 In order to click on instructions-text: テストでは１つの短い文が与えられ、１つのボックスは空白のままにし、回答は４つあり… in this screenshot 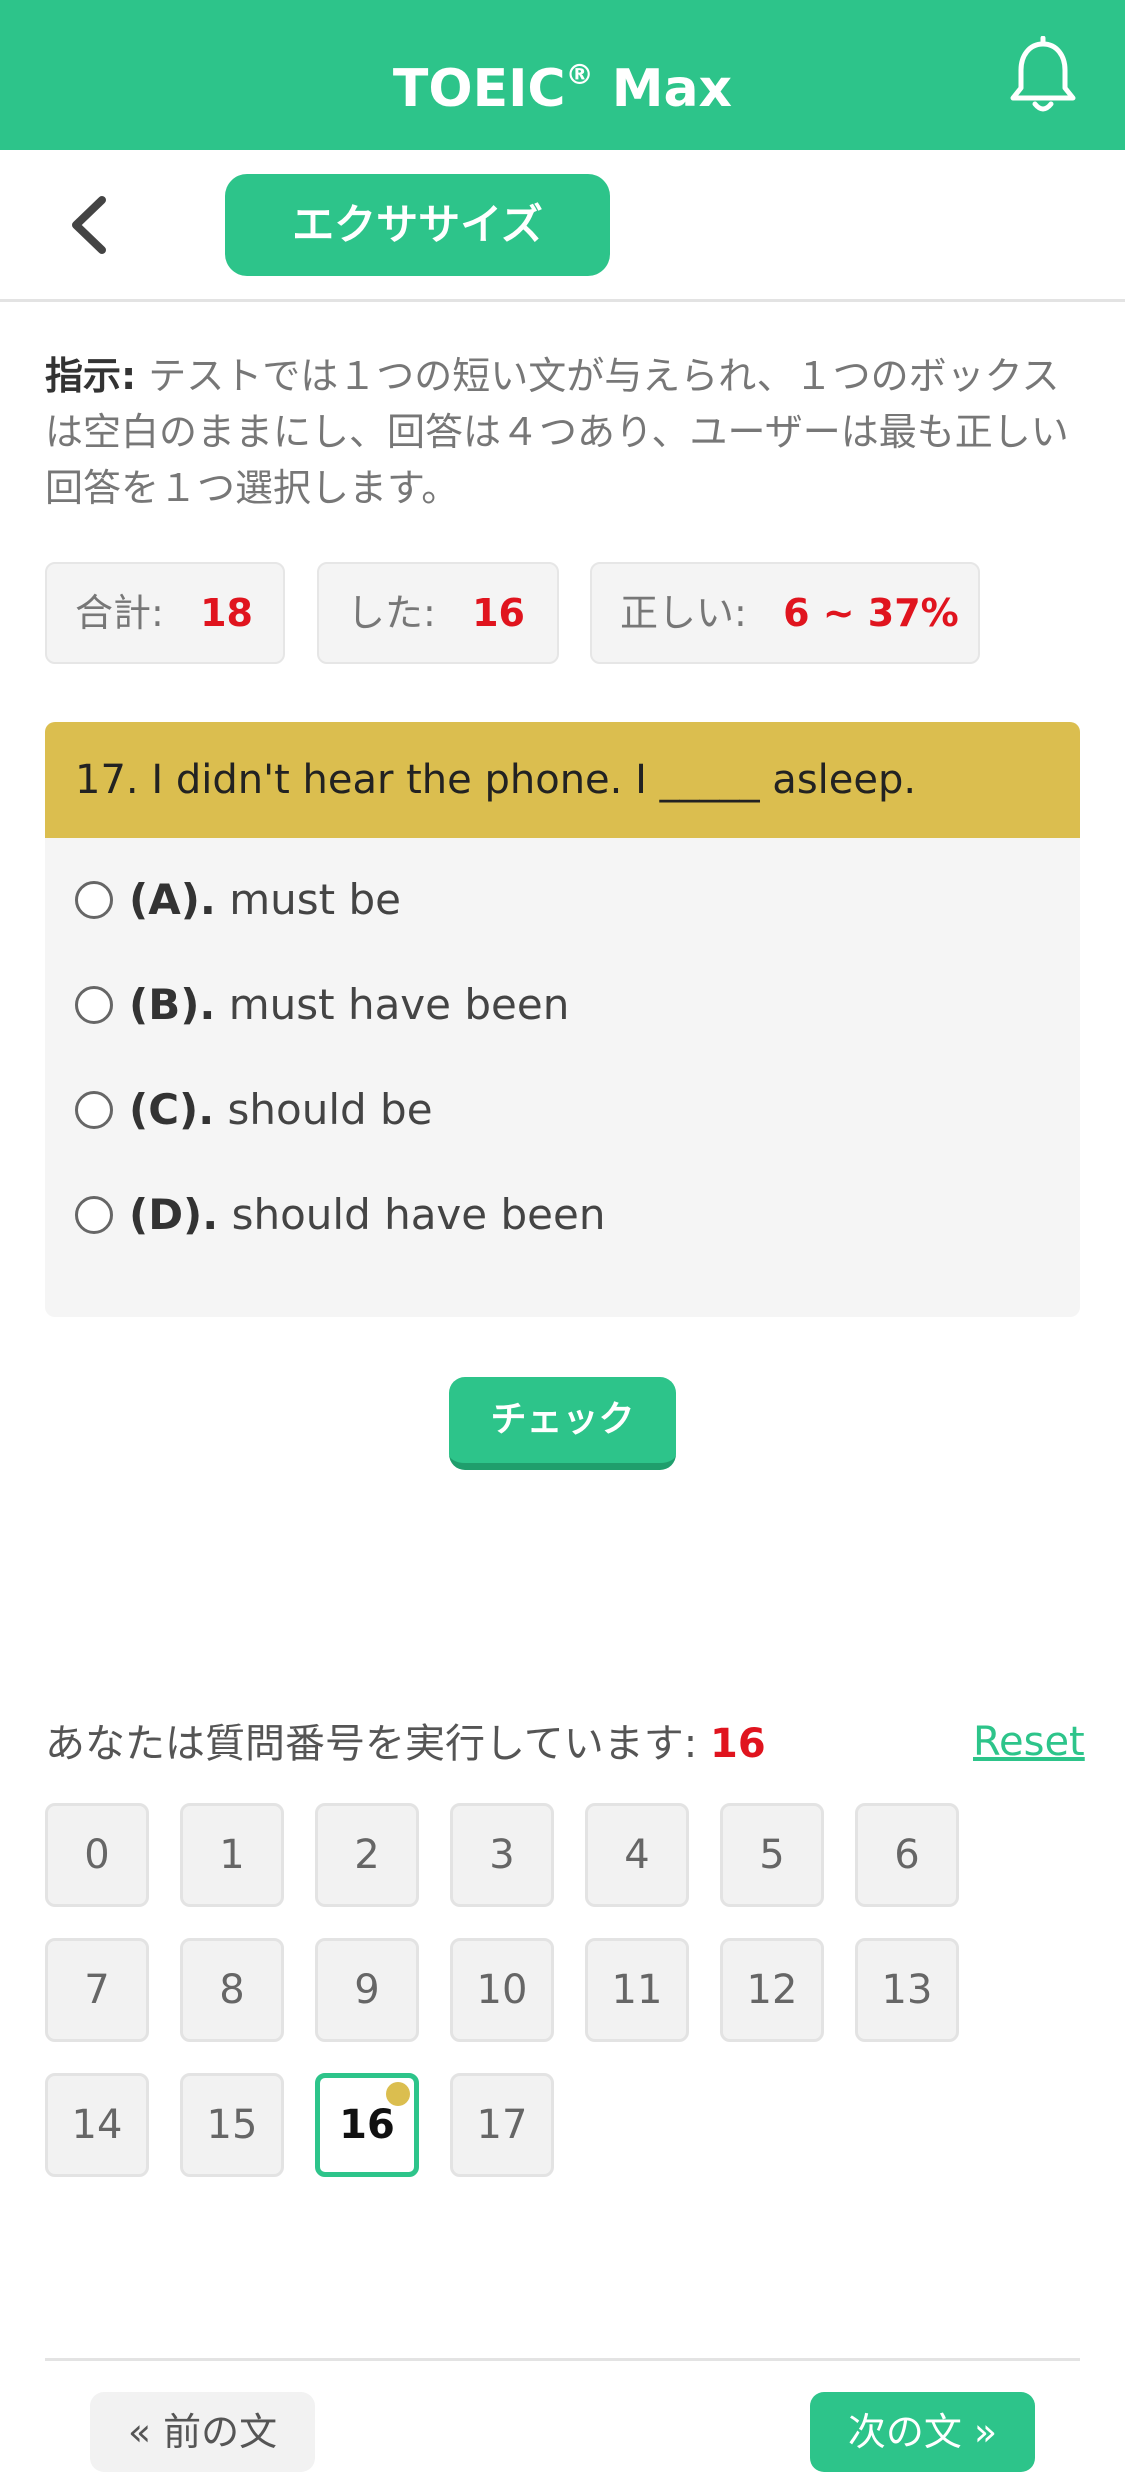, I will do `click(557, 432)`.